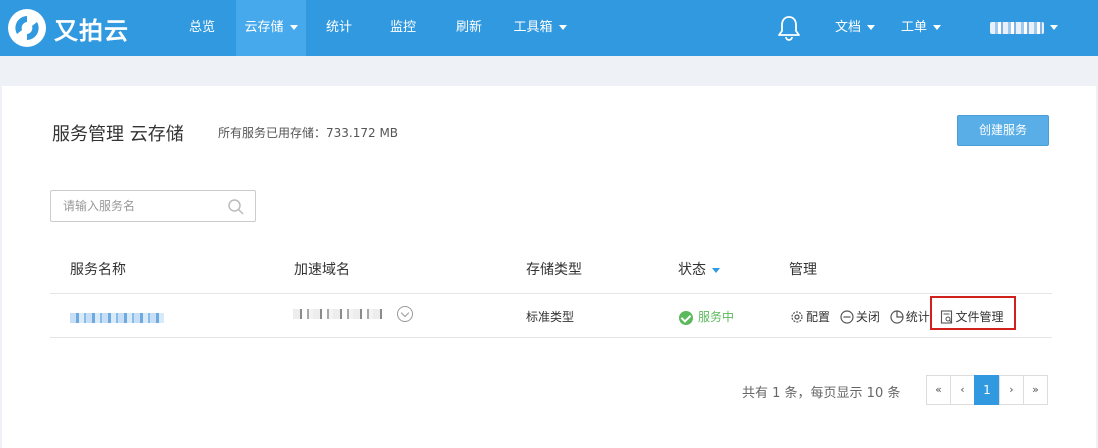 This screenshot has height=448, width=1098. What do you see at coordinates (469, 28) in the screenshot?
I see `nav-refresh: 刷新` at bounding box center [469, 28].